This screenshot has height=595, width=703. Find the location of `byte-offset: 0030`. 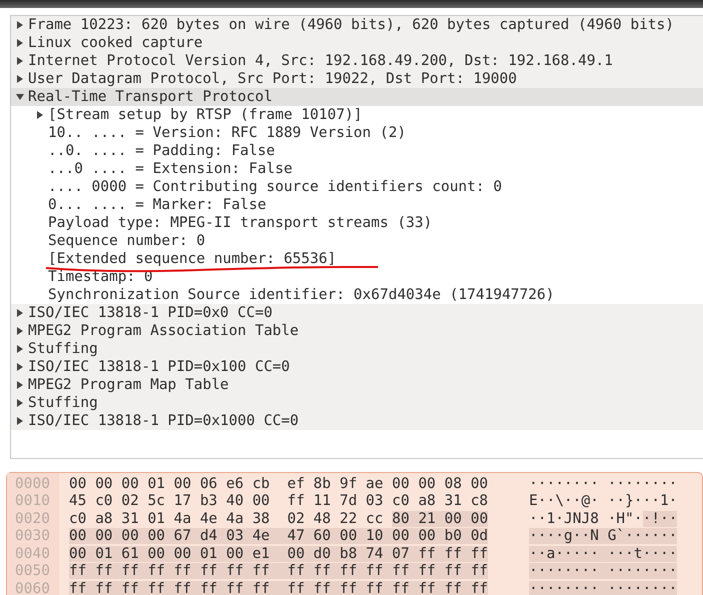

byte-offset: 0030 is located at coordinates (32, 536).